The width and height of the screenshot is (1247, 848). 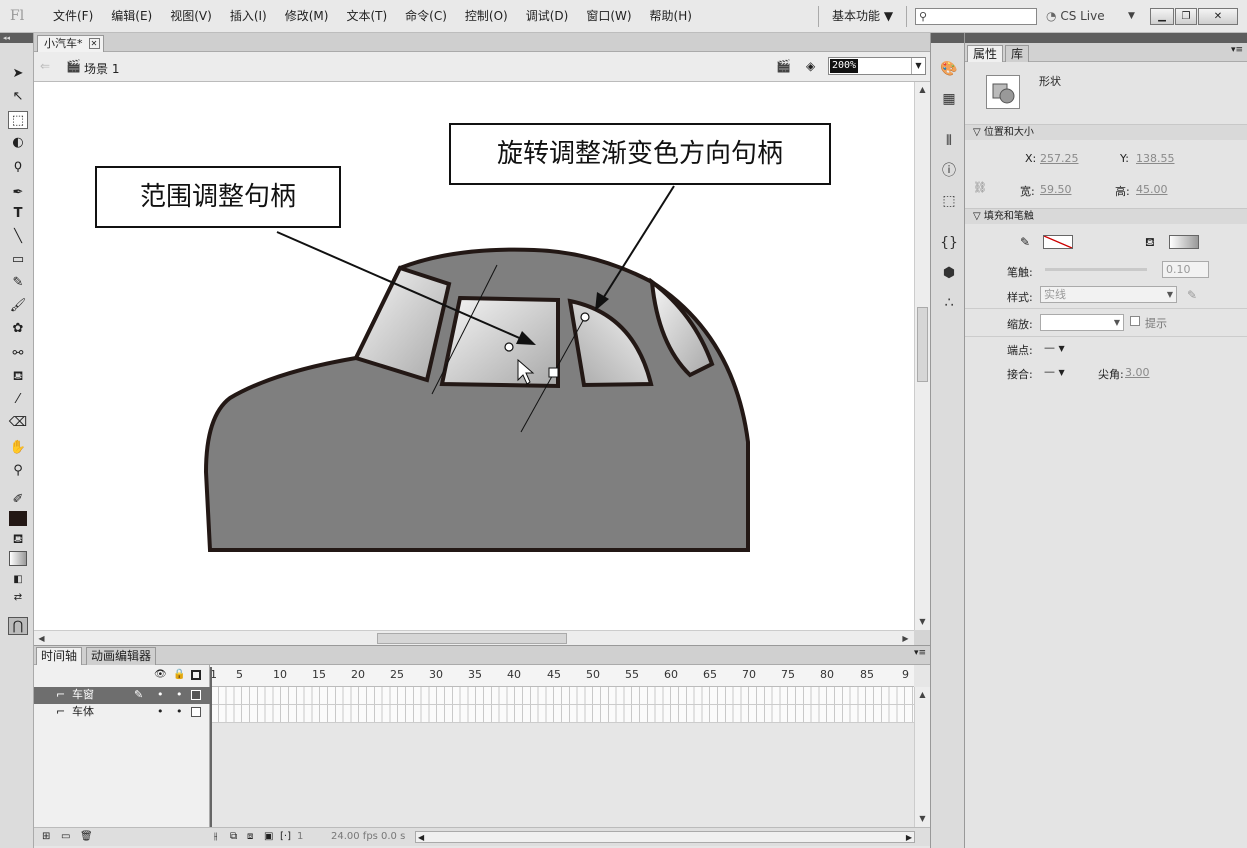 What do you see at coordinates (976, 16) in the screenshot?
I see `help-search-input: ⚲` at bounding box center [976, 16].